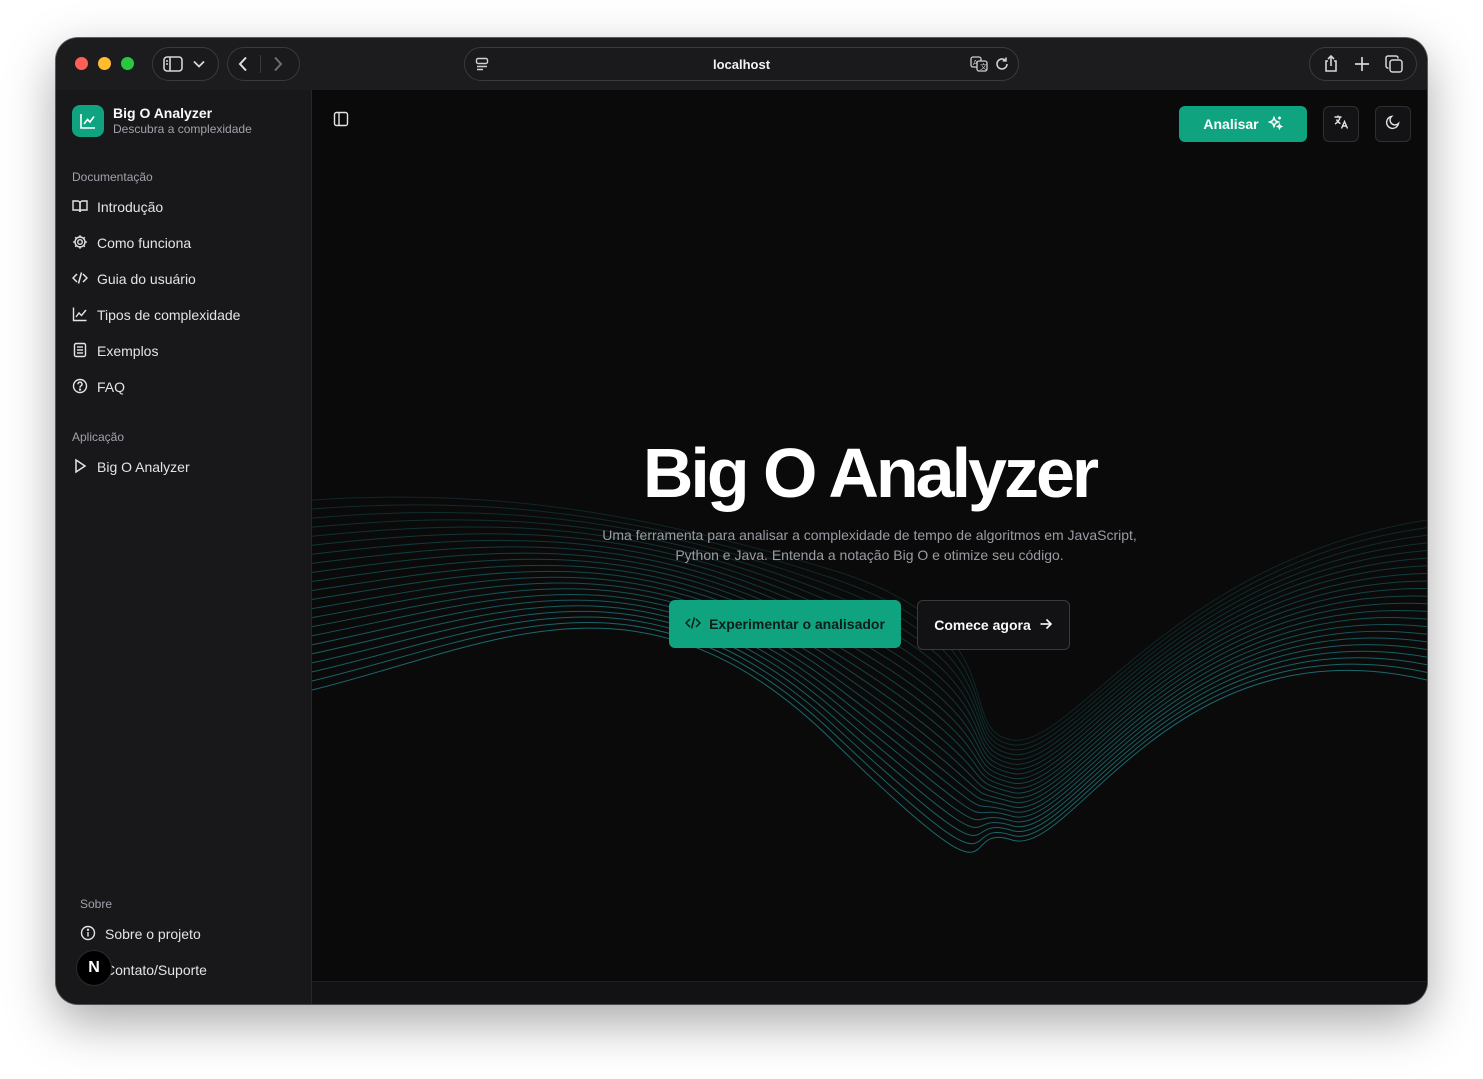 This screenshot has width=1483, height=1079. I want to click on try-analyzer-button: Experimentar o analisador, so click(785, 624).